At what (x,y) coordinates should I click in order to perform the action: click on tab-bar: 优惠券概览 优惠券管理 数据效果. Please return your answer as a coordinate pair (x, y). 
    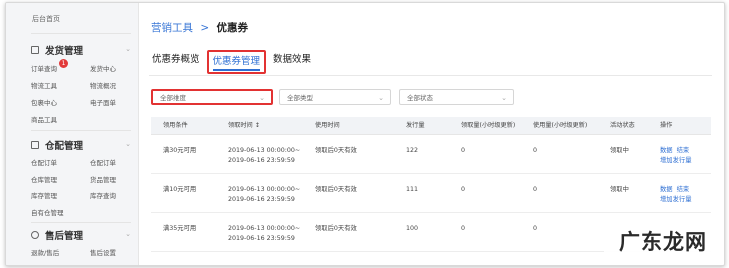
    Looking at the image, I should click on (233, 62).